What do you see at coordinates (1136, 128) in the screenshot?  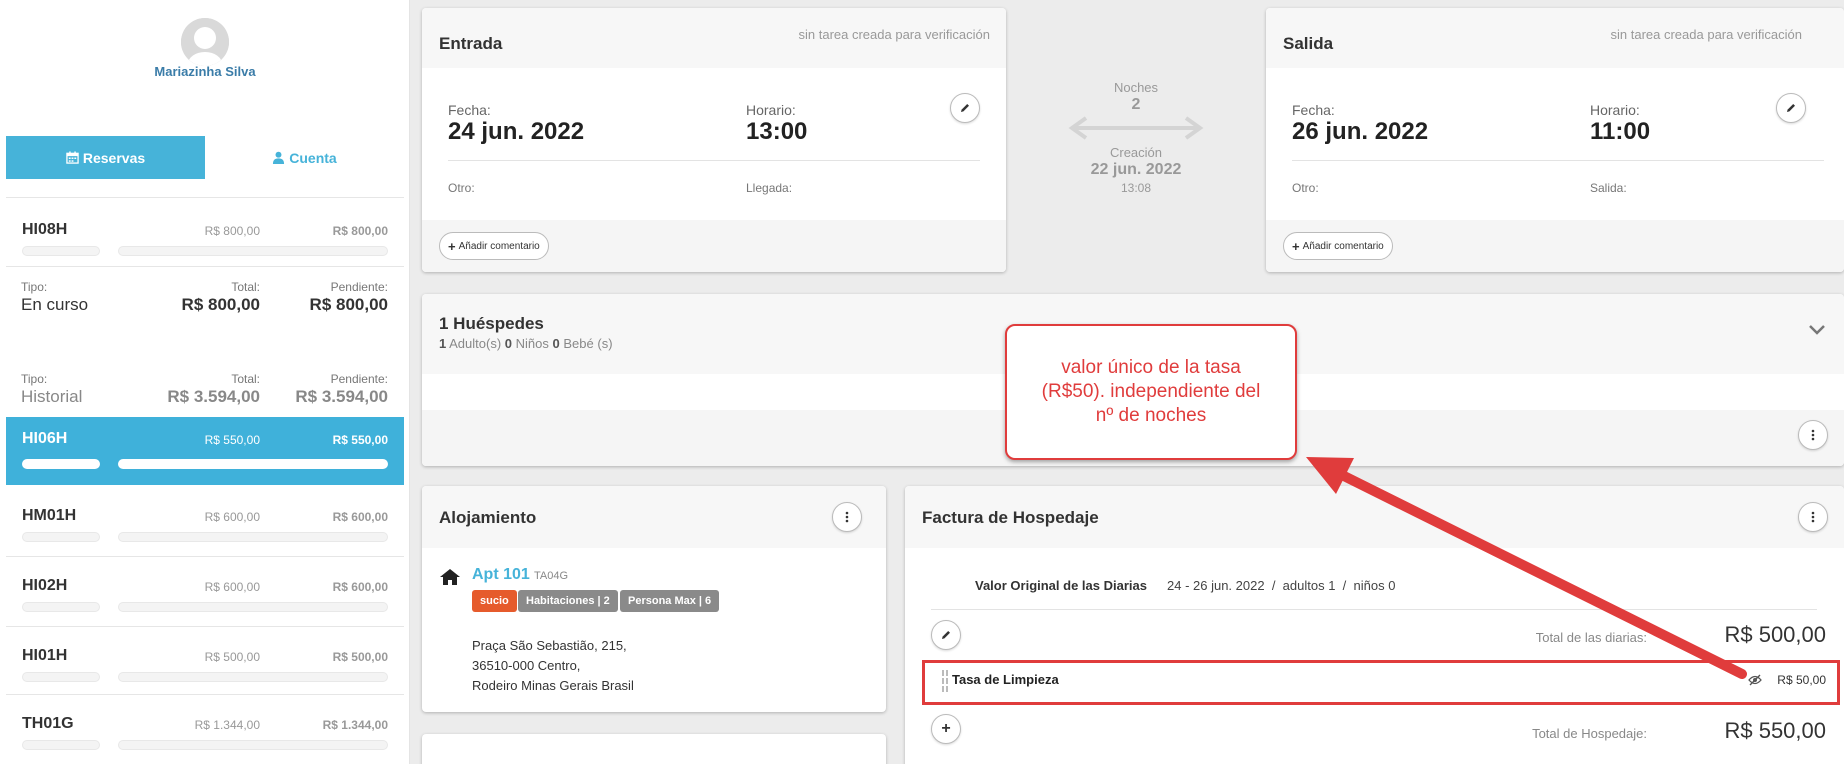 I see `double-arrow-icon` at bounding box center [1136, 128].